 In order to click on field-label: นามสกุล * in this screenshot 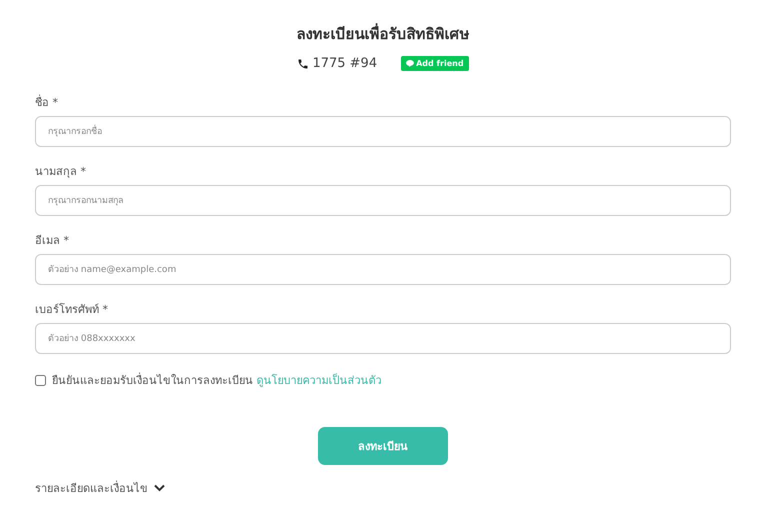, I will do `click(60, 172)`.